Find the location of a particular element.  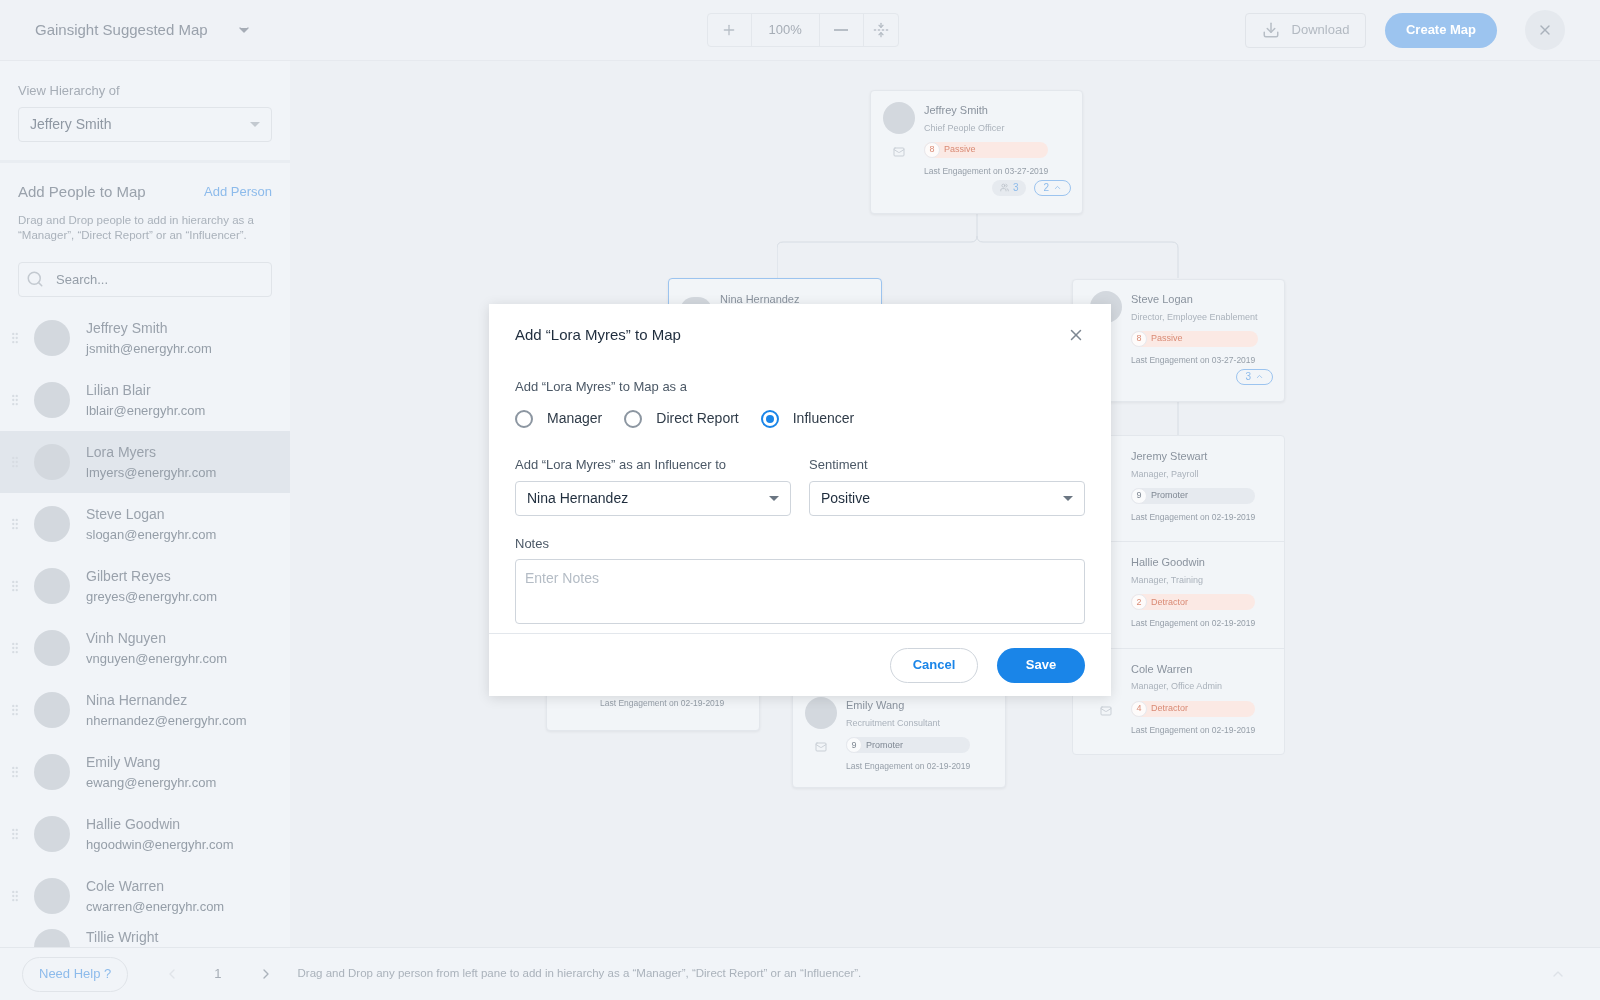

map-title: Gainsight Suggested Map is located at coordinates (121, 29).